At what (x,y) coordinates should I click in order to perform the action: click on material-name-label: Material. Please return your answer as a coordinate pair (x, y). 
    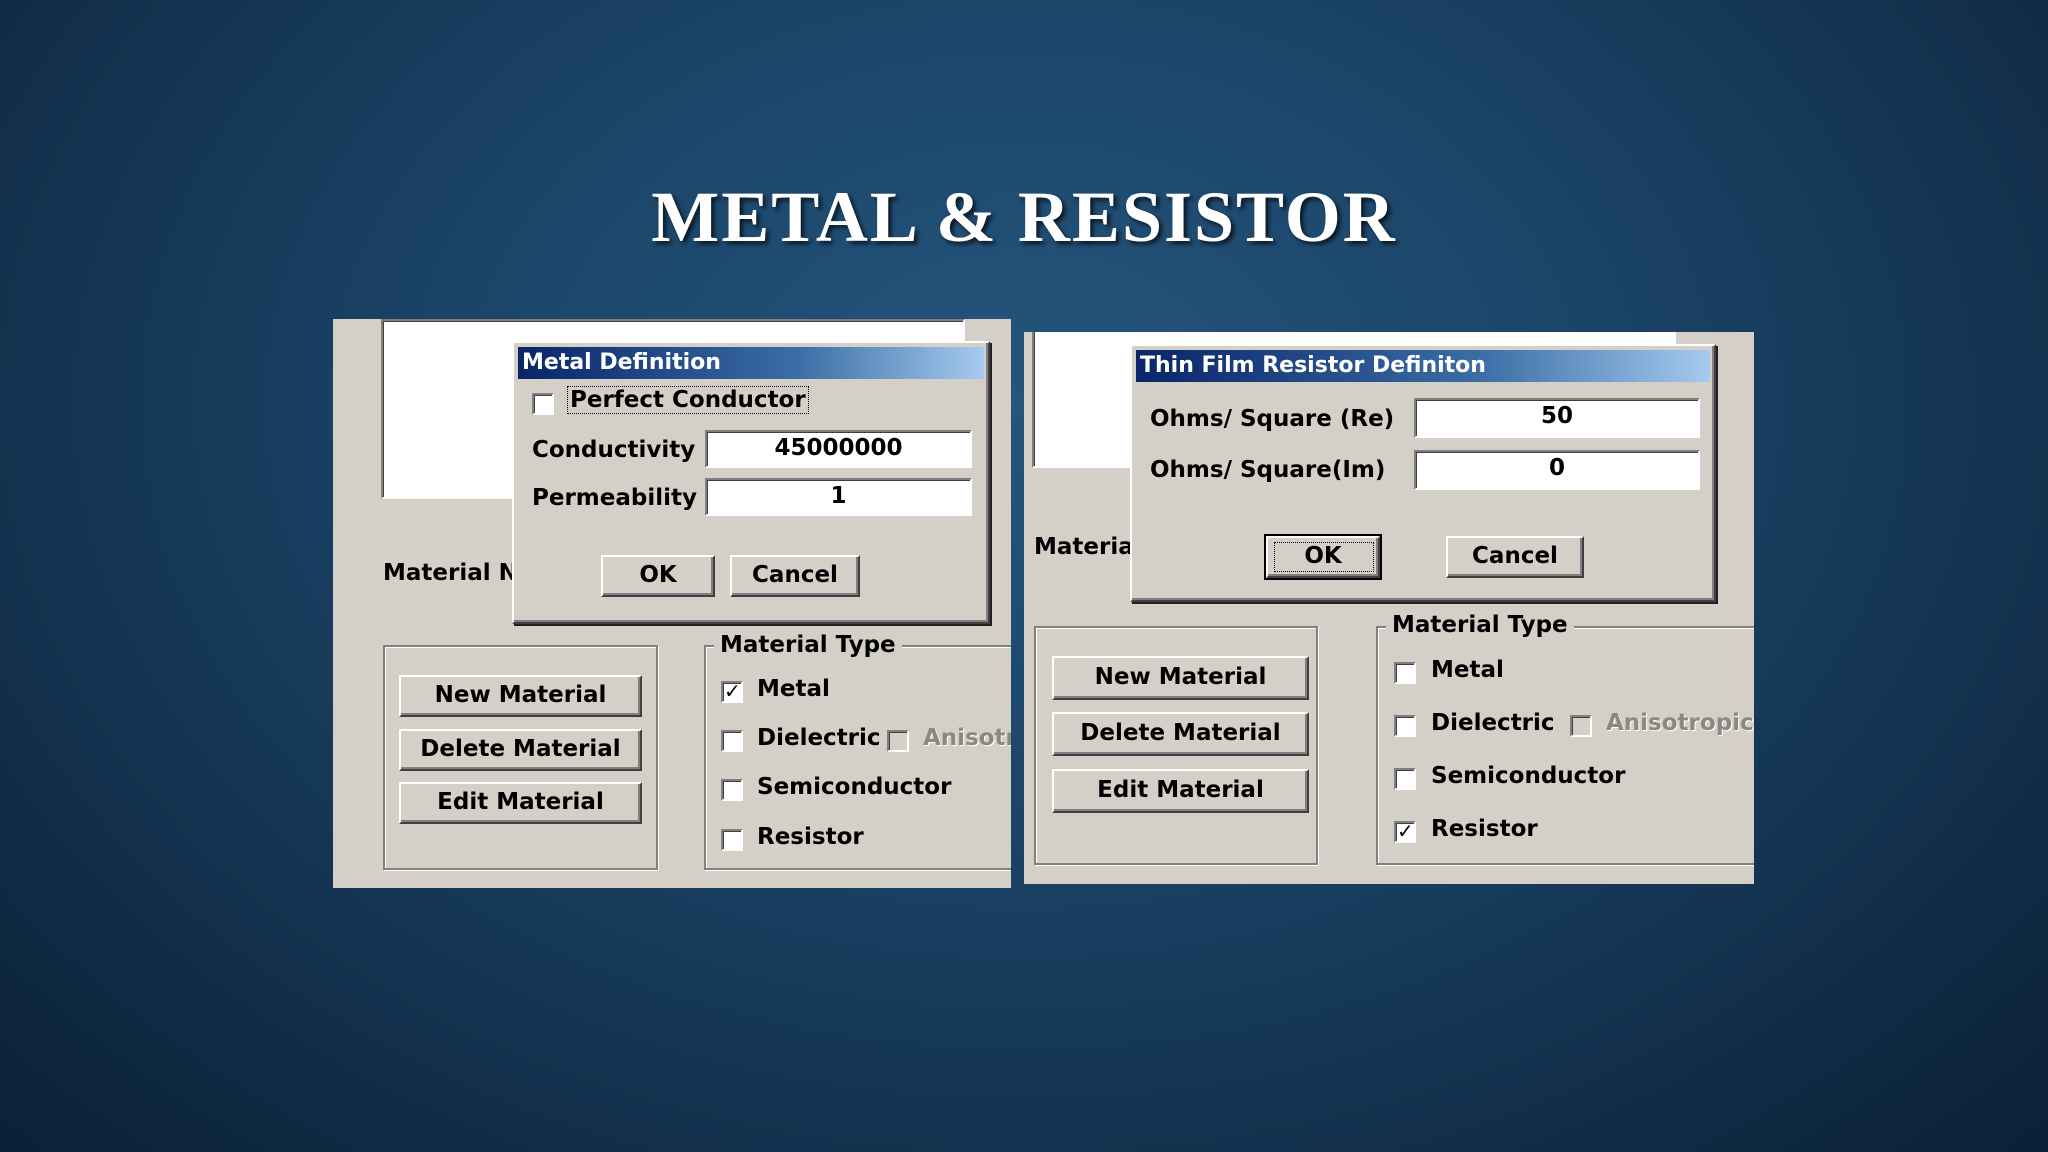
    Looking at the image, I should click on (1088, 547).